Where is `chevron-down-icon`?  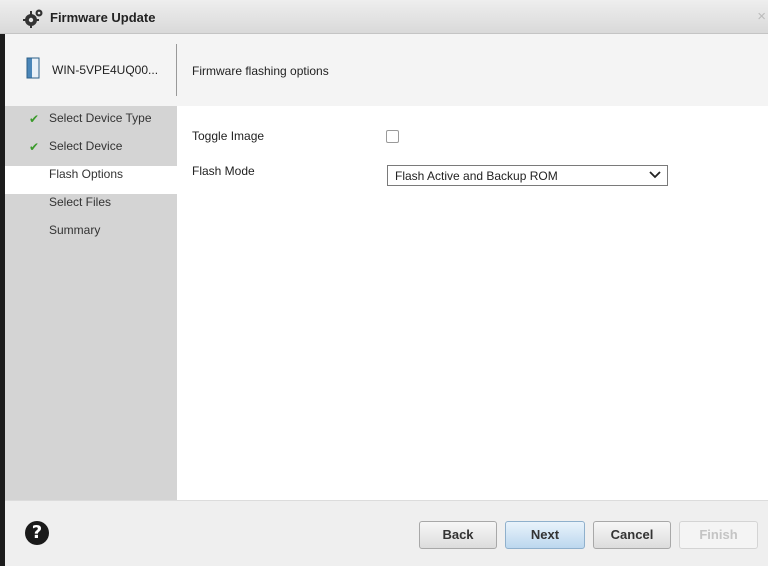 chevron-down-icon is located at coordinates (655, 175).